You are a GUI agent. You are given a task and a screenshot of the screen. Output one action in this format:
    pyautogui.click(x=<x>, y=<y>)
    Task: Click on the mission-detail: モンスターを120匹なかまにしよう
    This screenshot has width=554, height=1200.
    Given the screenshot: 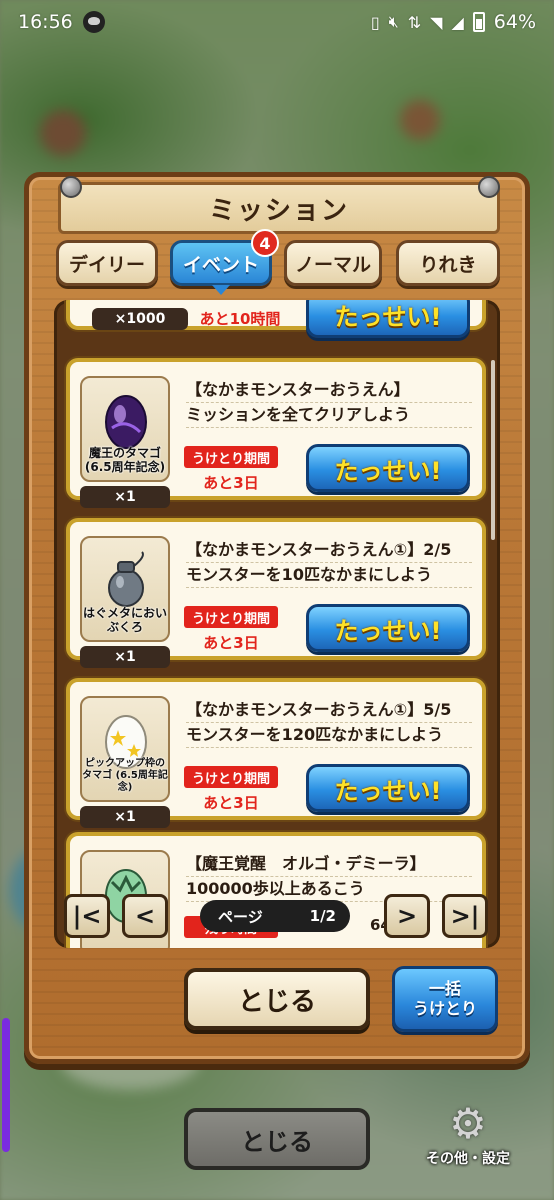 What is the action you would take?
    pyautogui.click(x=329, y=735)
    